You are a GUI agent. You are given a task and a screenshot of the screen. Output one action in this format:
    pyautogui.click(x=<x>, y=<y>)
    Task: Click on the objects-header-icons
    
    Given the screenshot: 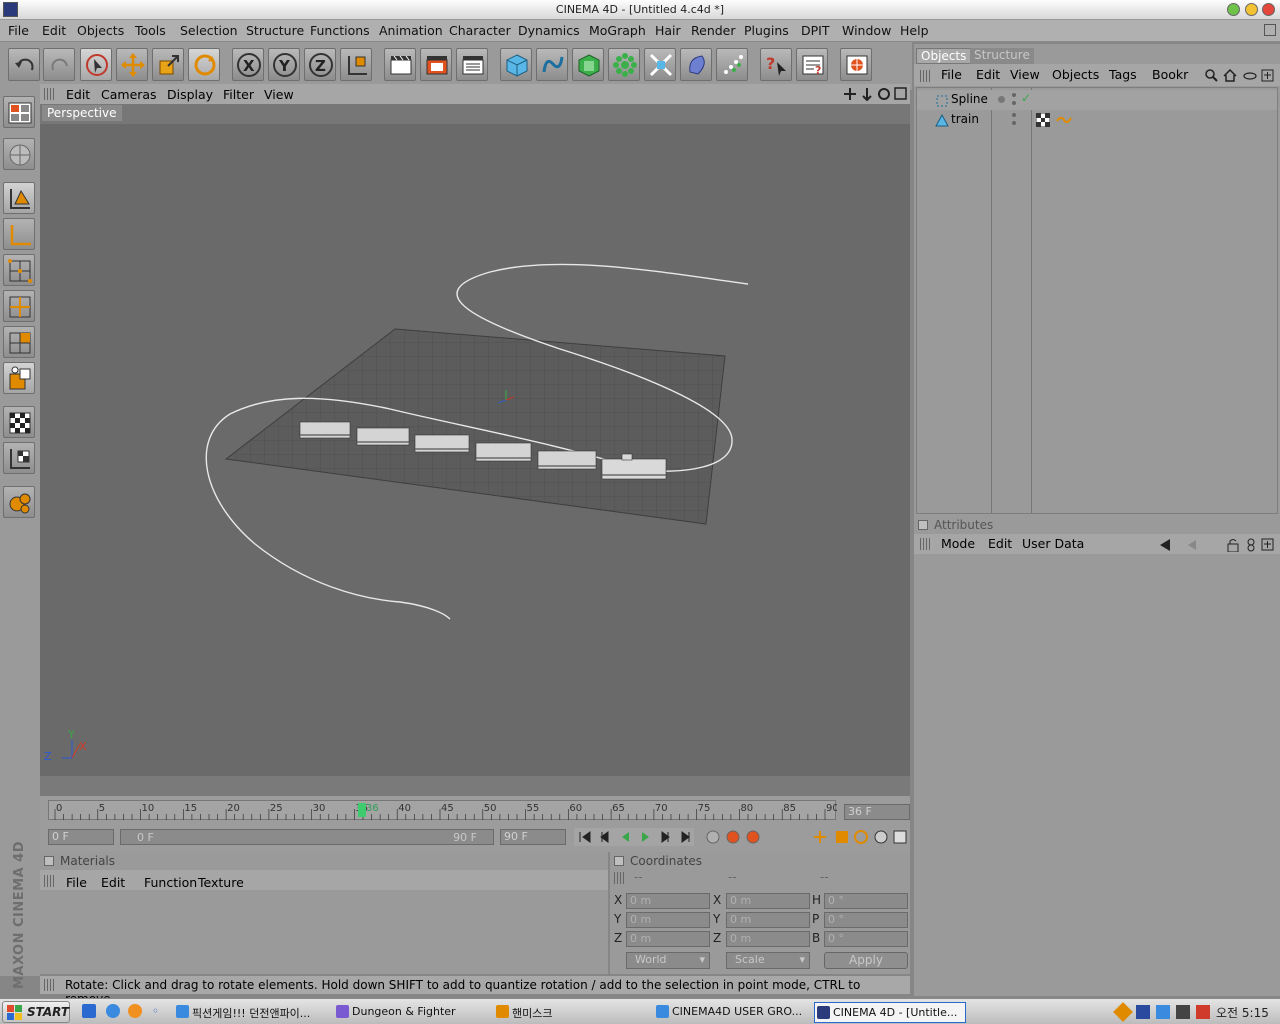 What is the action you would take?
    pyautogui.click(x=1242, y=76)
    